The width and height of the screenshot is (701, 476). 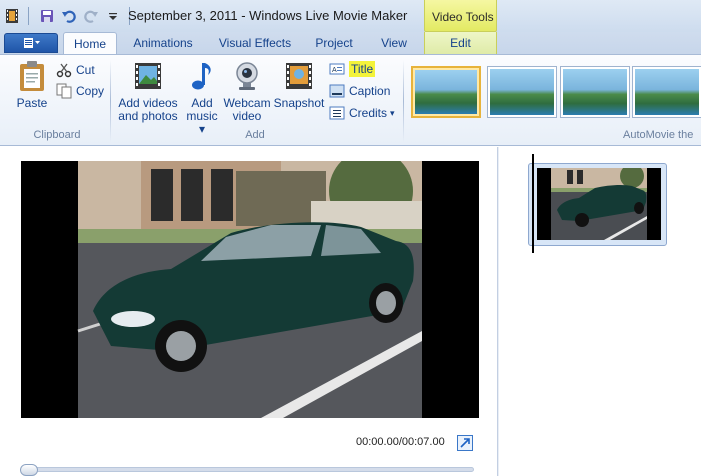 What do you see at coordinates (533, 203) in the screenshot?
I see `storyboard-playhead` at bounding box center [533, 203].